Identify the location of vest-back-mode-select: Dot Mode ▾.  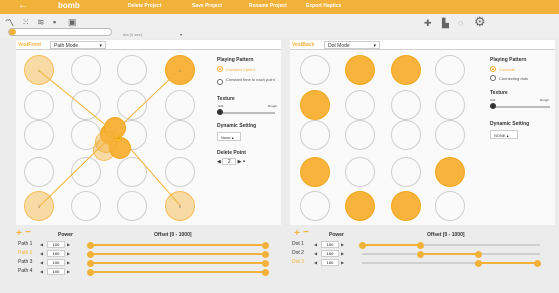
(352, 45).